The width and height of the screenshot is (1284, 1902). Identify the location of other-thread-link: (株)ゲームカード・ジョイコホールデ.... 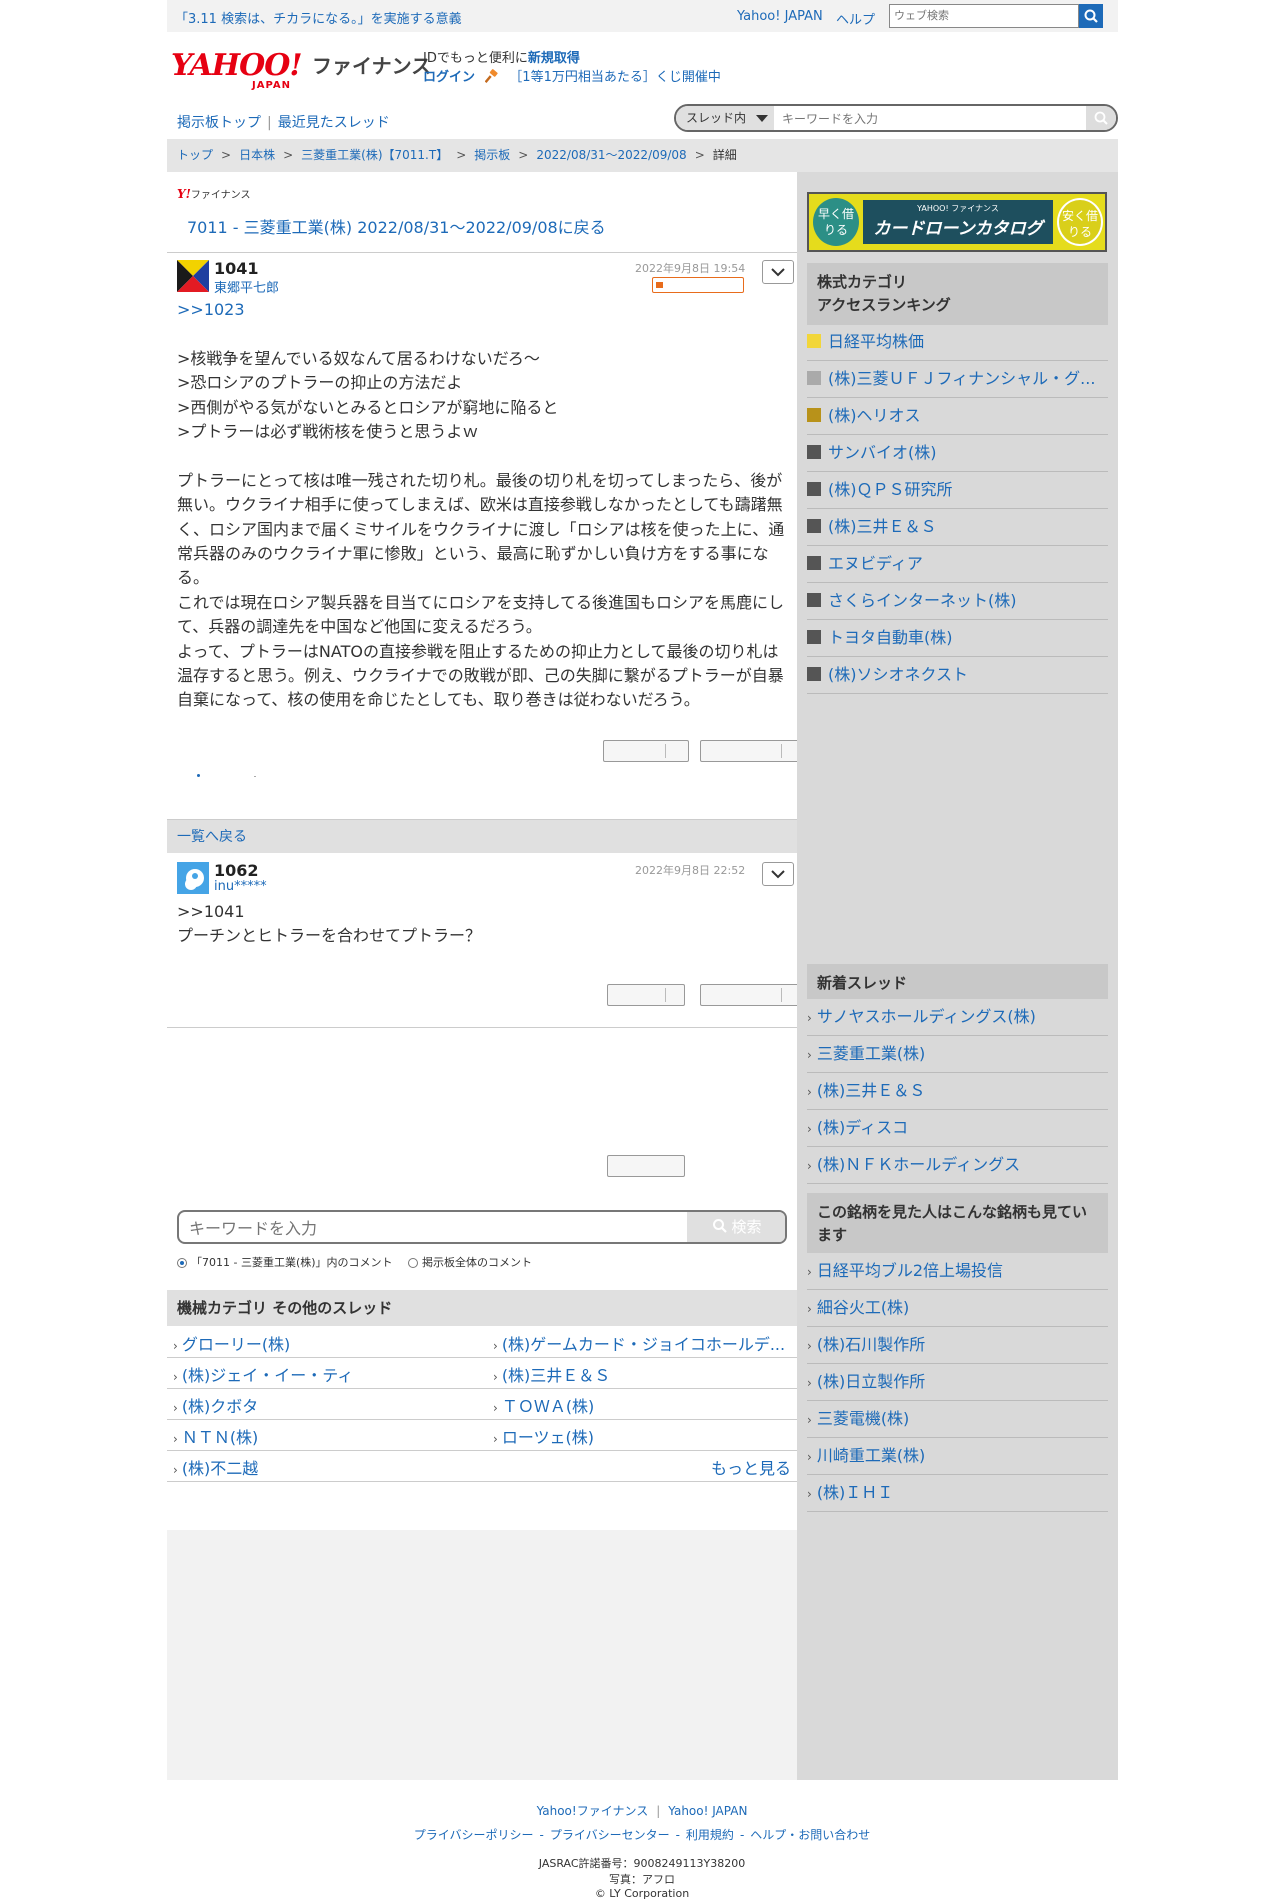
(642, 1343).